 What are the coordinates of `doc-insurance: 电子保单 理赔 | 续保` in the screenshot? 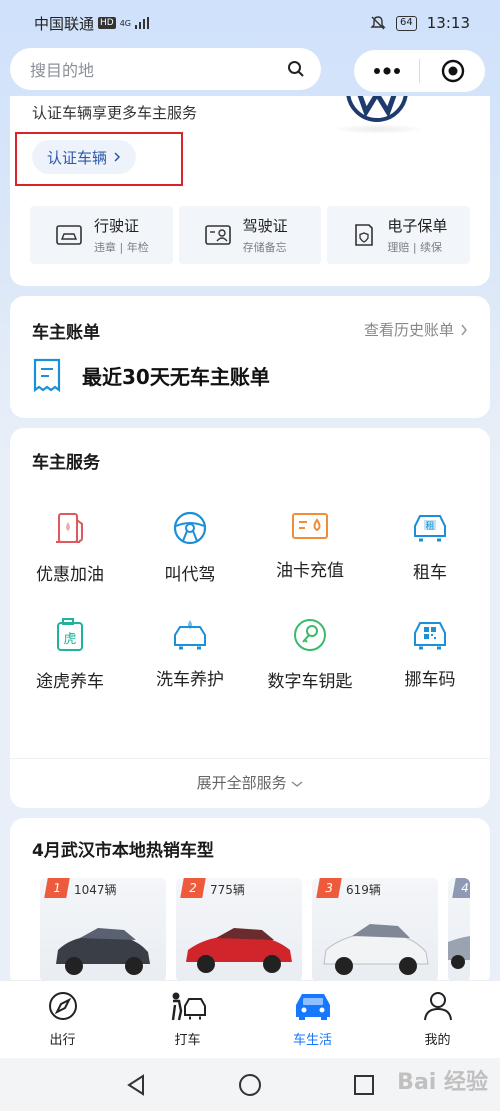 It's located at (399, 235).